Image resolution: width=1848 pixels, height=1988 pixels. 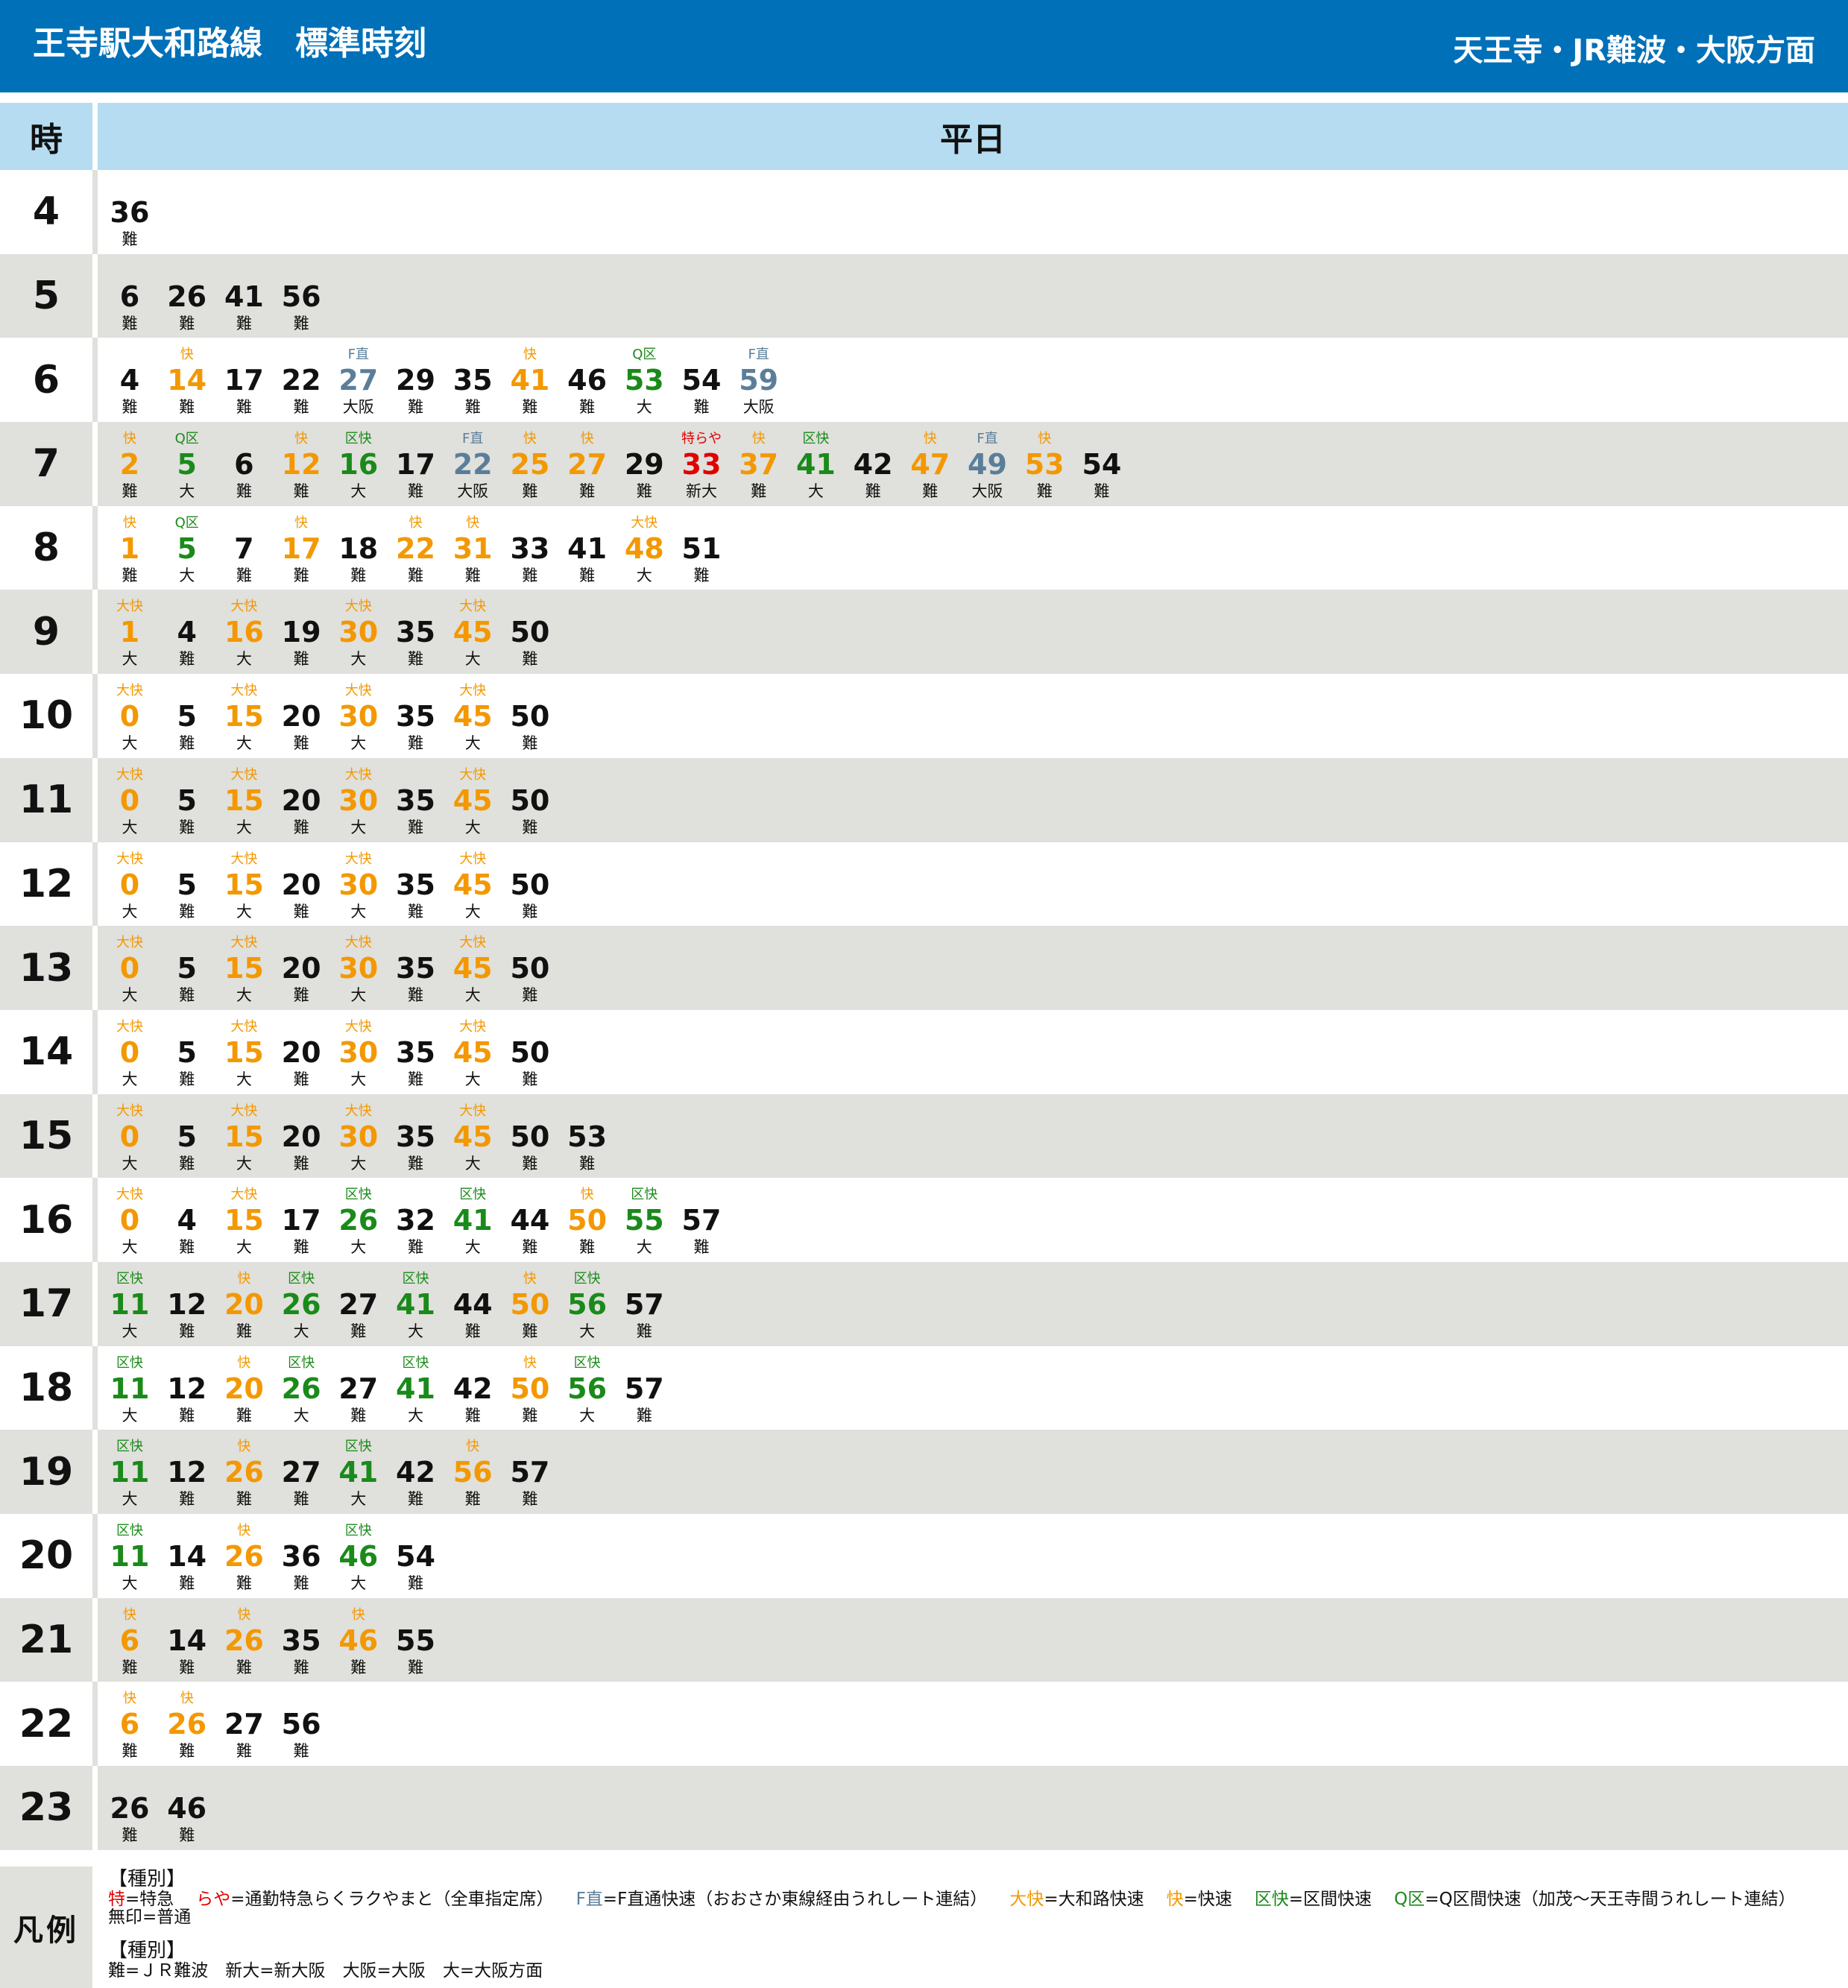 I want to click on departure: 56 難, so click(x=301, y=296).